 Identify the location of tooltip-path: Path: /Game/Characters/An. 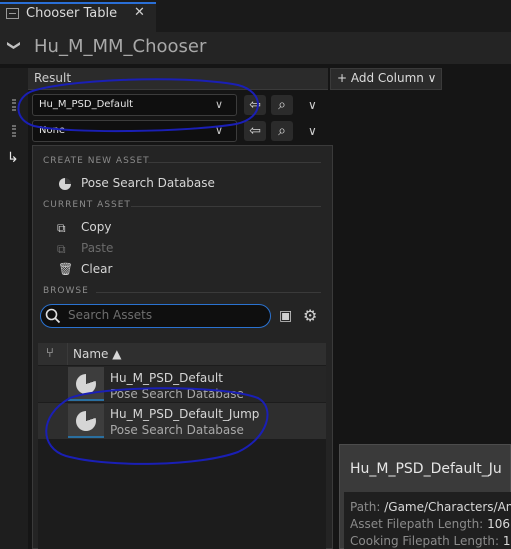
(430, 507).